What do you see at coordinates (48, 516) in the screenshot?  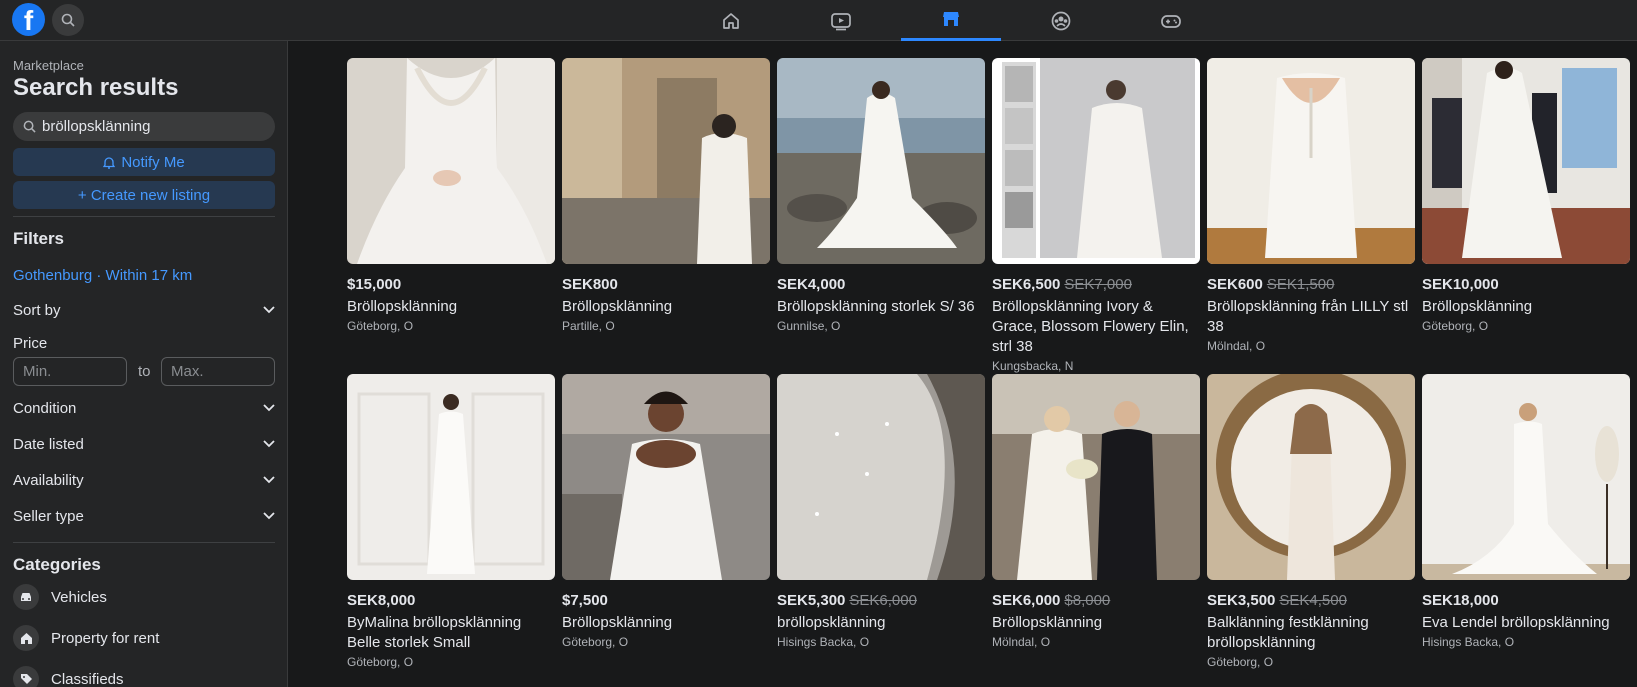 I see `seller-type-label: Seller type` at bounding box center [48, 516].